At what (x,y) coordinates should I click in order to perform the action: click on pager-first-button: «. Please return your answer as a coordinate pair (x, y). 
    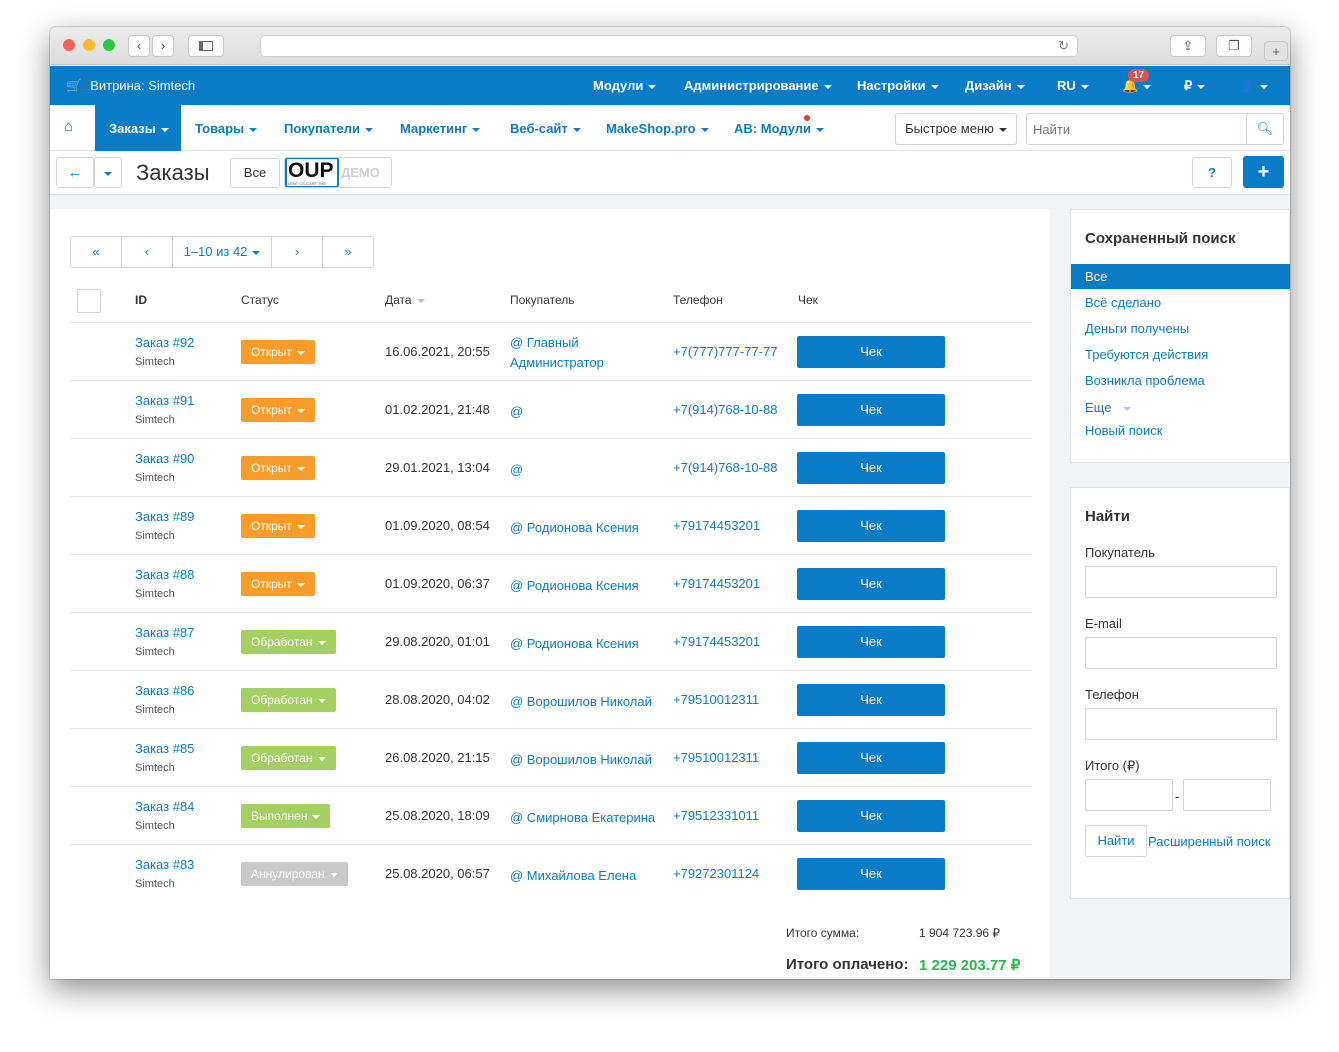
    Looking at the image, I should click on (96, 252).